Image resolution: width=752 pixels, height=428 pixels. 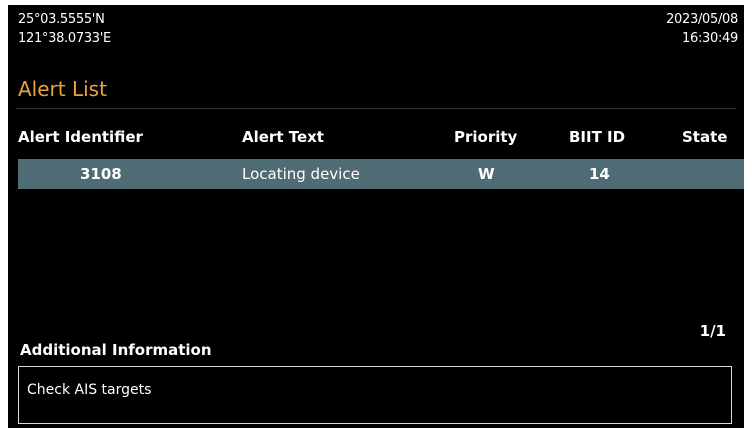 I want to click on header-alert-text: Alert Text, so click(x=283, y=137).